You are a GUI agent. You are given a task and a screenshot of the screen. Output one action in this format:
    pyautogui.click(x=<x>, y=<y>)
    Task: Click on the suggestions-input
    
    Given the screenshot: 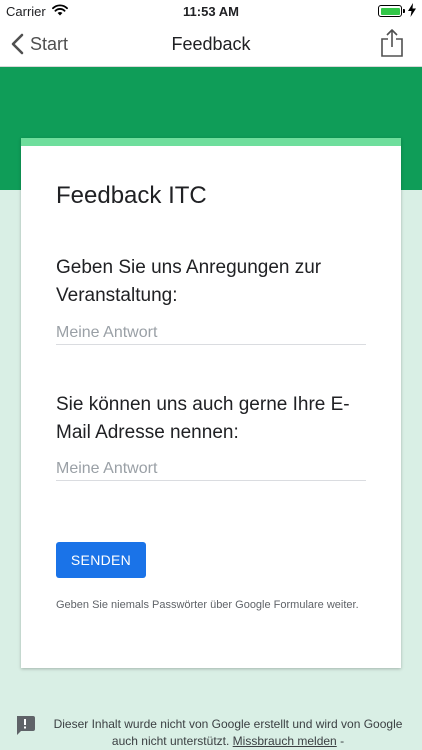 What is the action you would take?
    pyautogui.click(x=211, y=333)
    